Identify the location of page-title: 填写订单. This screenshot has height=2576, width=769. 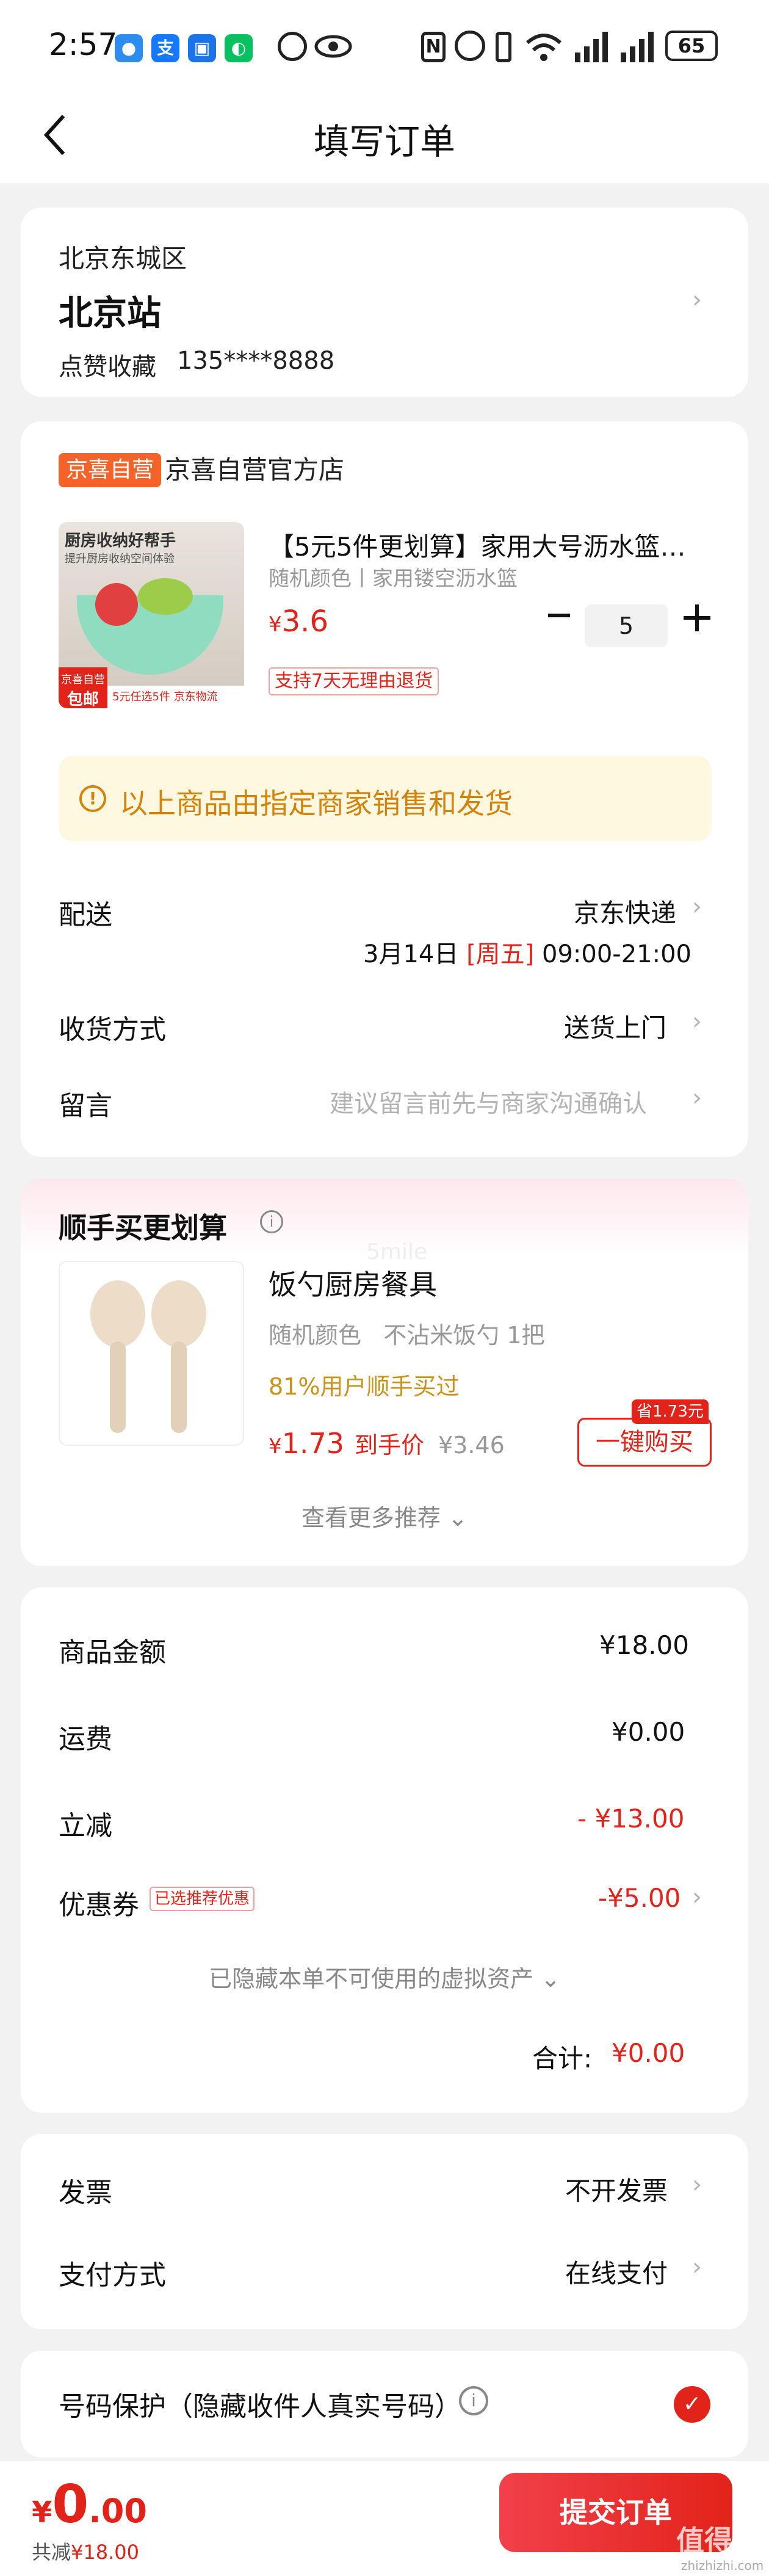
(384, 141).